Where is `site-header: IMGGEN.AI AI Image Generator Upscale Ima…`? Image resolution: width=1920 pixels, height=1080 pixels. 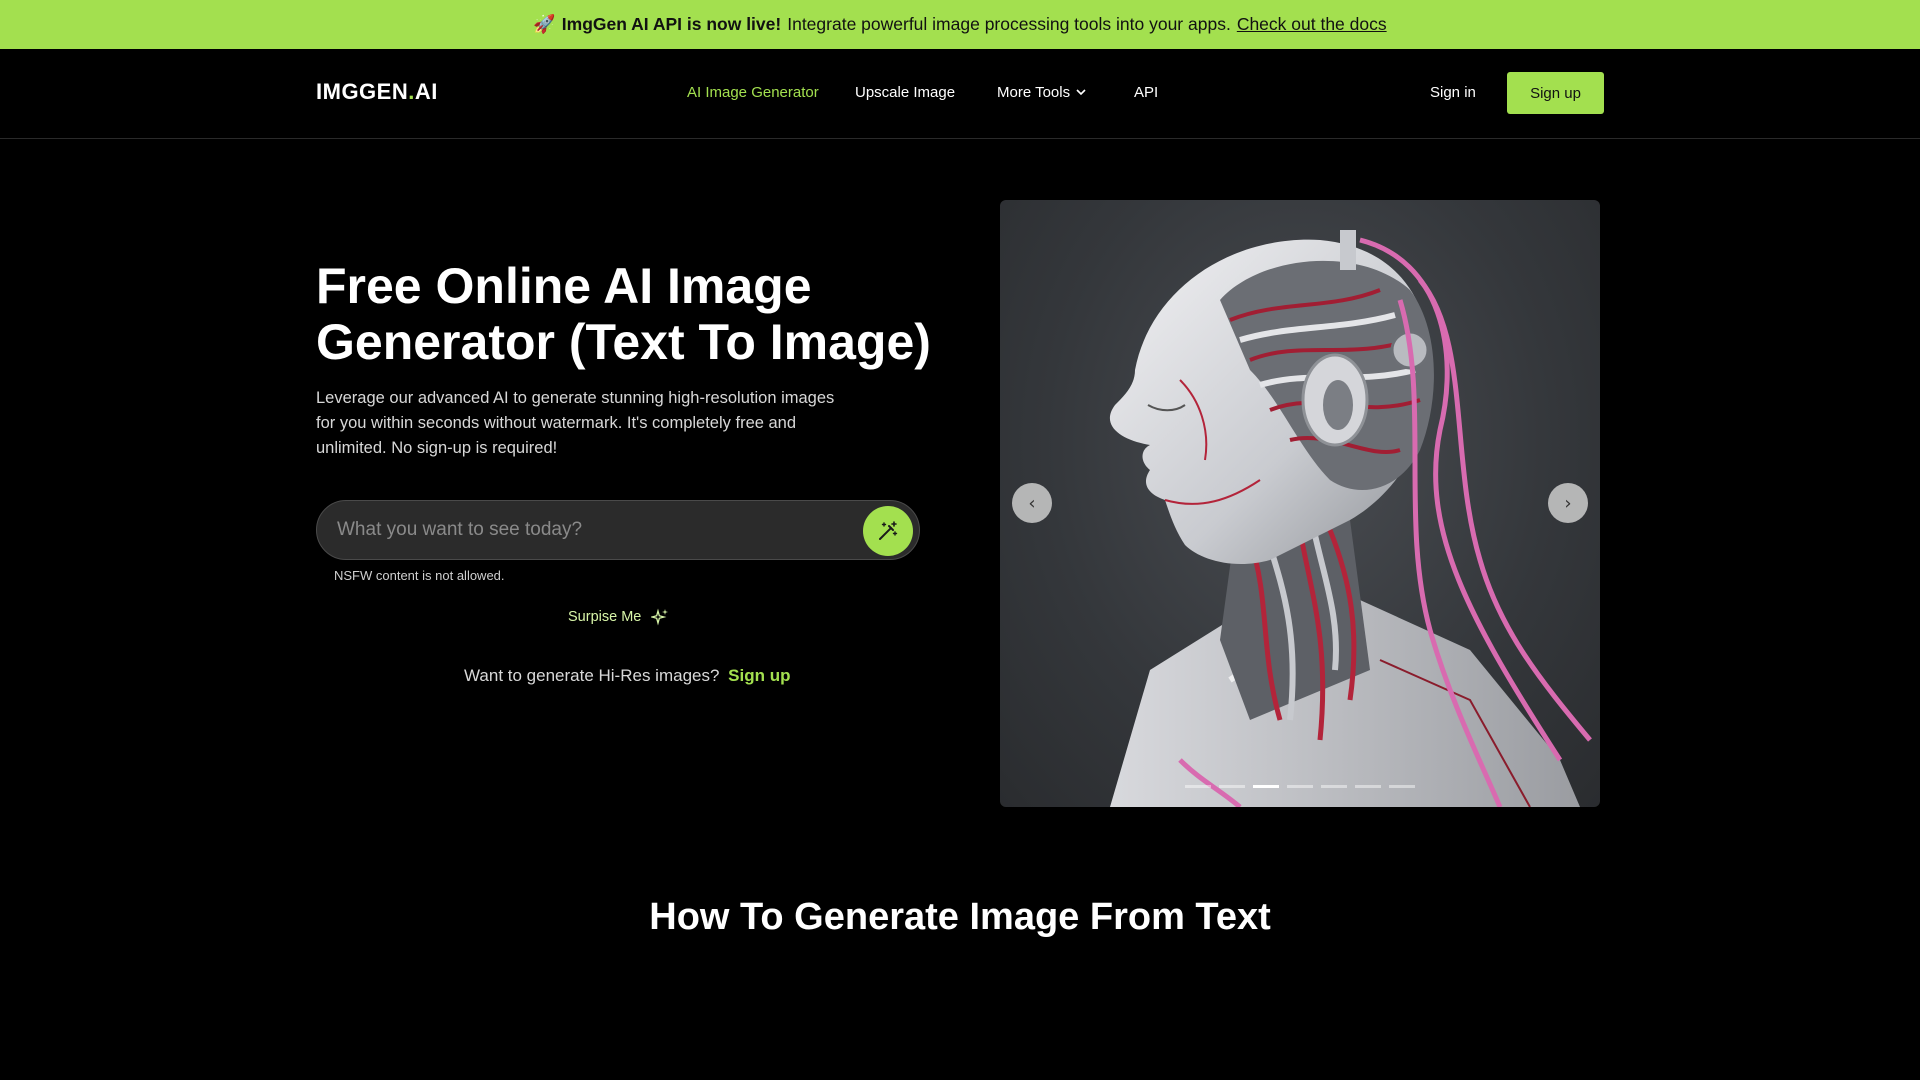 site-header: IMGGEN.AI AI Image Generator Upscale Ima… is located at coordinates (960, 94).